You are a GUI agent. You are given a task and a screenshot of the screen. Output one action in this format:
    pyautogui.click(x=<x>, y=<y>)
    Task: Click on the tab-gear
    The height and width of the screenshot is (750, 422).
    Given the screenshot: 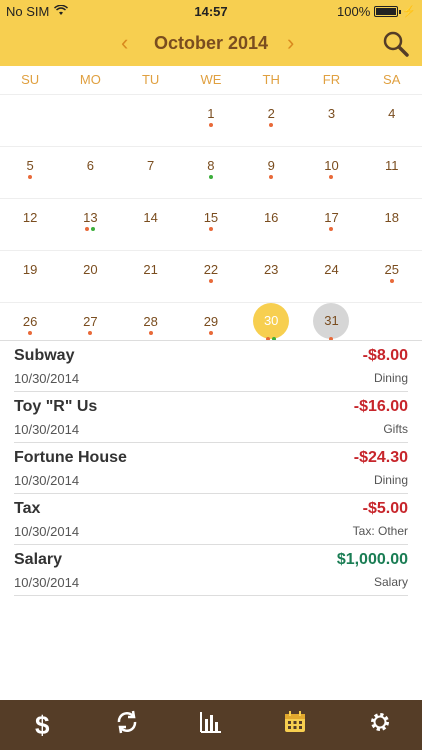 What is the action you would take?
    pyautogui.click(x=380, y=725)
    